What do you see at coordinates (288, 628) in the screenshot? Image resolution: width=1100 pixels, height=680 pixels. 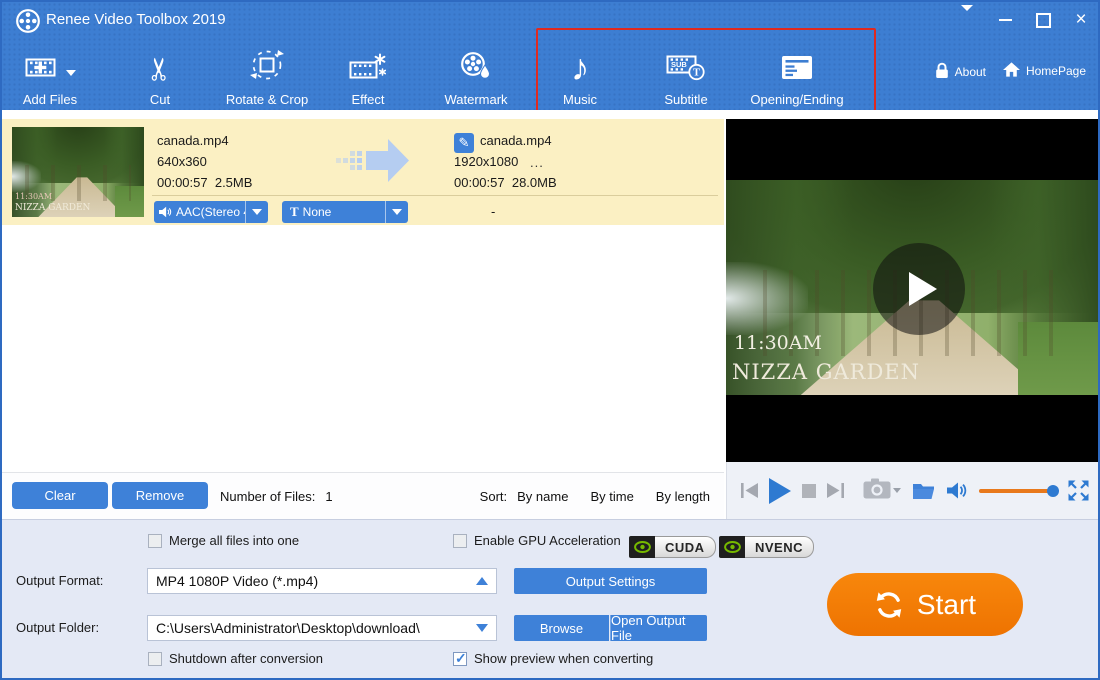 I see `output-folder-value: C:\Users\Administrator\Desktop\download\` at bounding box center [288, 628].